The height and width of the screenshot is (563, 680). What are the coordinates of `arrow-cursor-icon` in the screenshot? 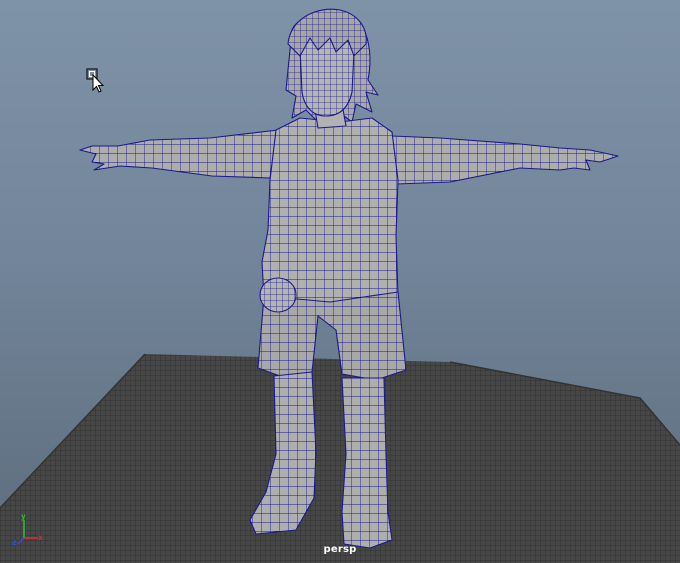 It's located at (95, 80).